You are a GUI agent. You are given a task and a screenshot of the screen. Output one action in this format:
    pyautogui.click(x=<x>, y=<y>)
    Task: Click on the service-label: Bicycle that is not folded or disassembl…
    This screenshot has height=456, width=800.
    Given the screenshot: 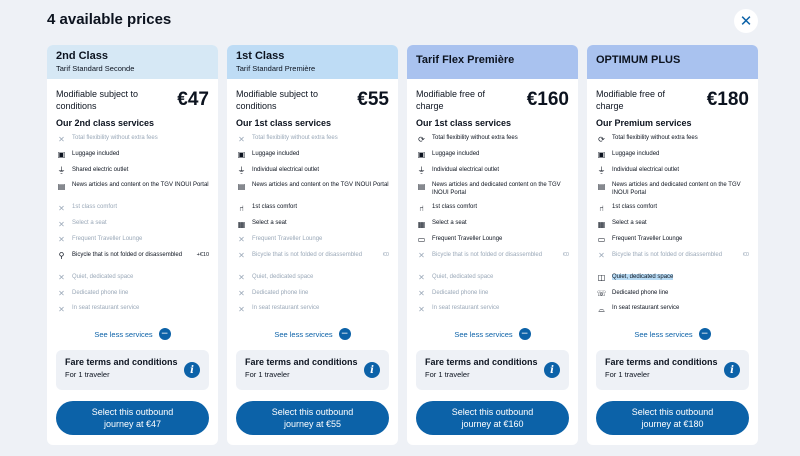 What is the action you would take?
    pyautogui.click(x=667, y=254)
    